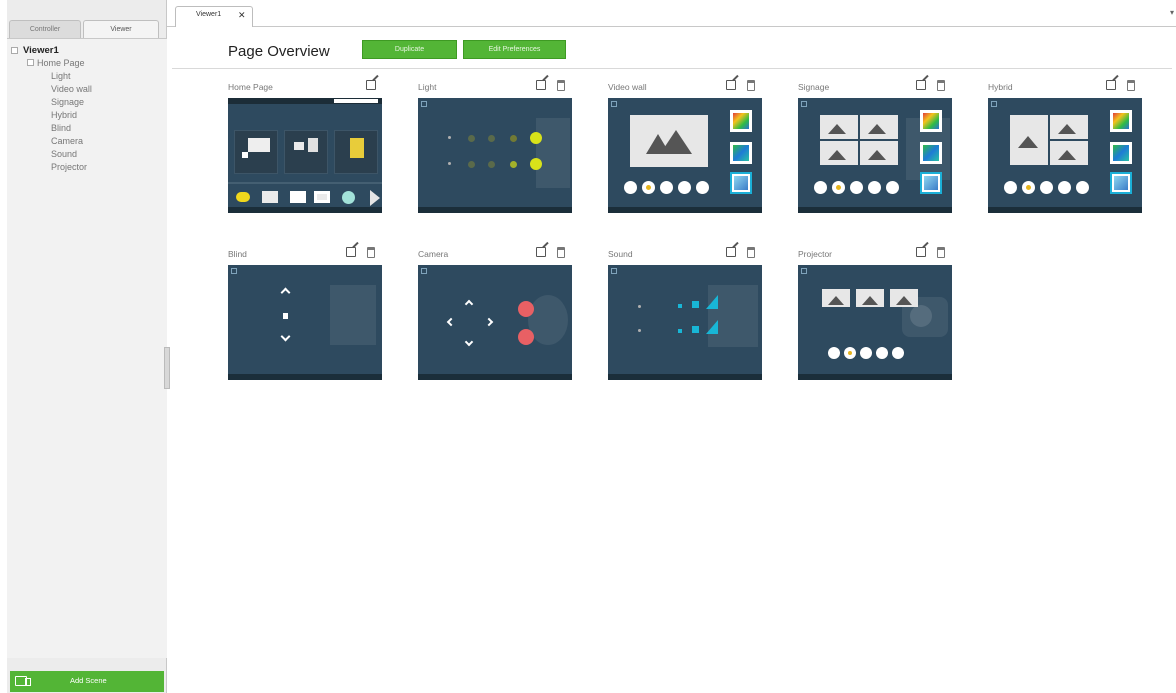 The width and height of the screenshot is (1176, 693). Describe the element at coordinates (41, 50) in the screenshot. I see `tree-root-viewer: Viewer1` at that location.